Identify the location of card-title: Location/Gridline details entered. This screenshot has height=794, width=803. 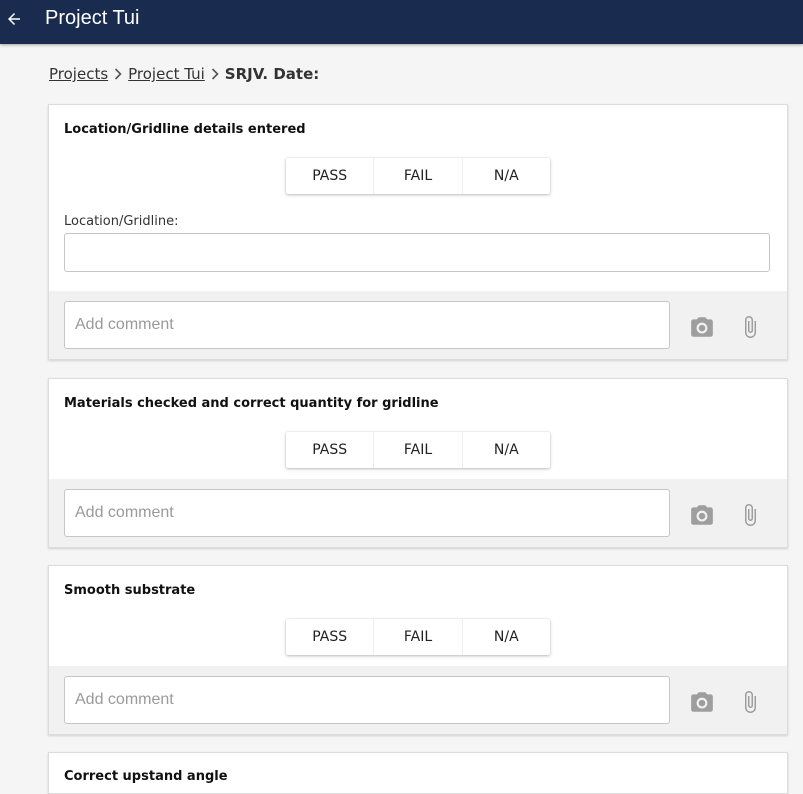
(185, 129).